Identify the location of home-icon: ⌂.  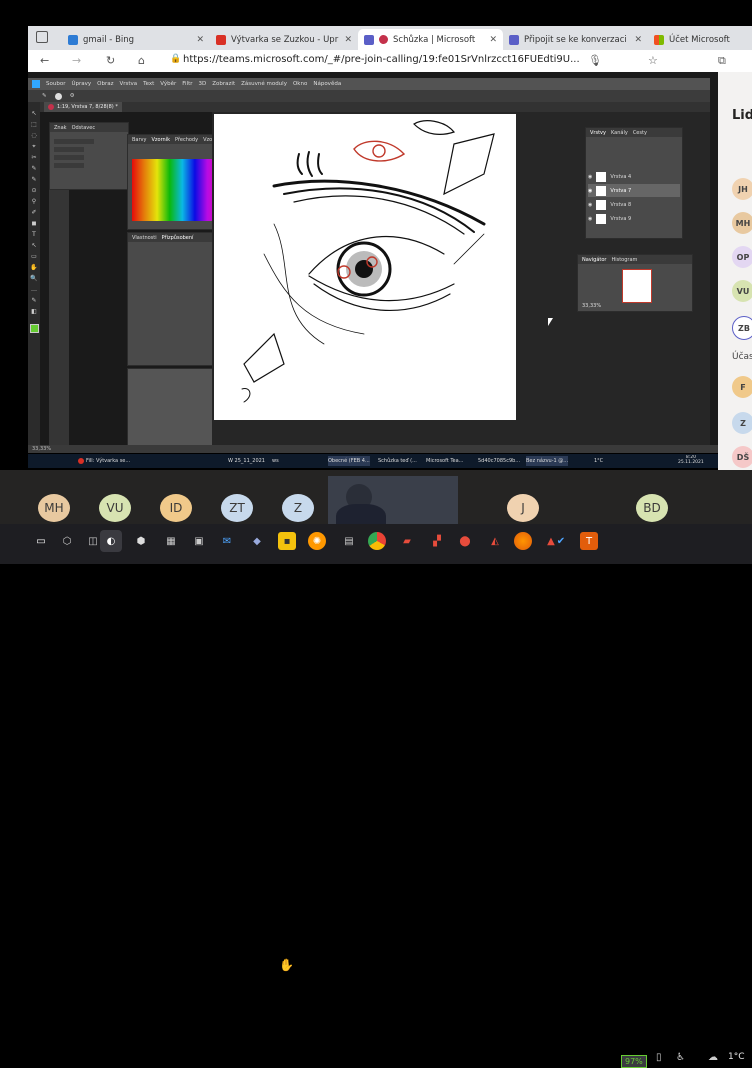
(141, 60).